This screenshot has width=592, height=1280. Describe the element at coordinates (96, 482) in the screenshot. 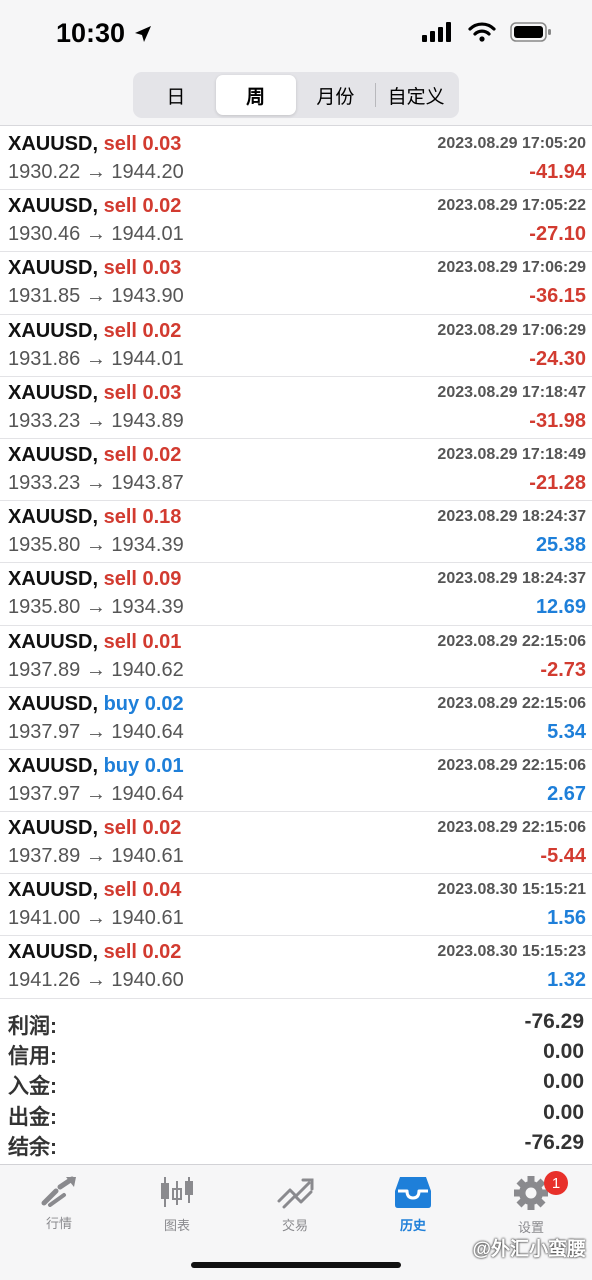

I see `trade-prices: 1933.23 → 1943.87` at that location.